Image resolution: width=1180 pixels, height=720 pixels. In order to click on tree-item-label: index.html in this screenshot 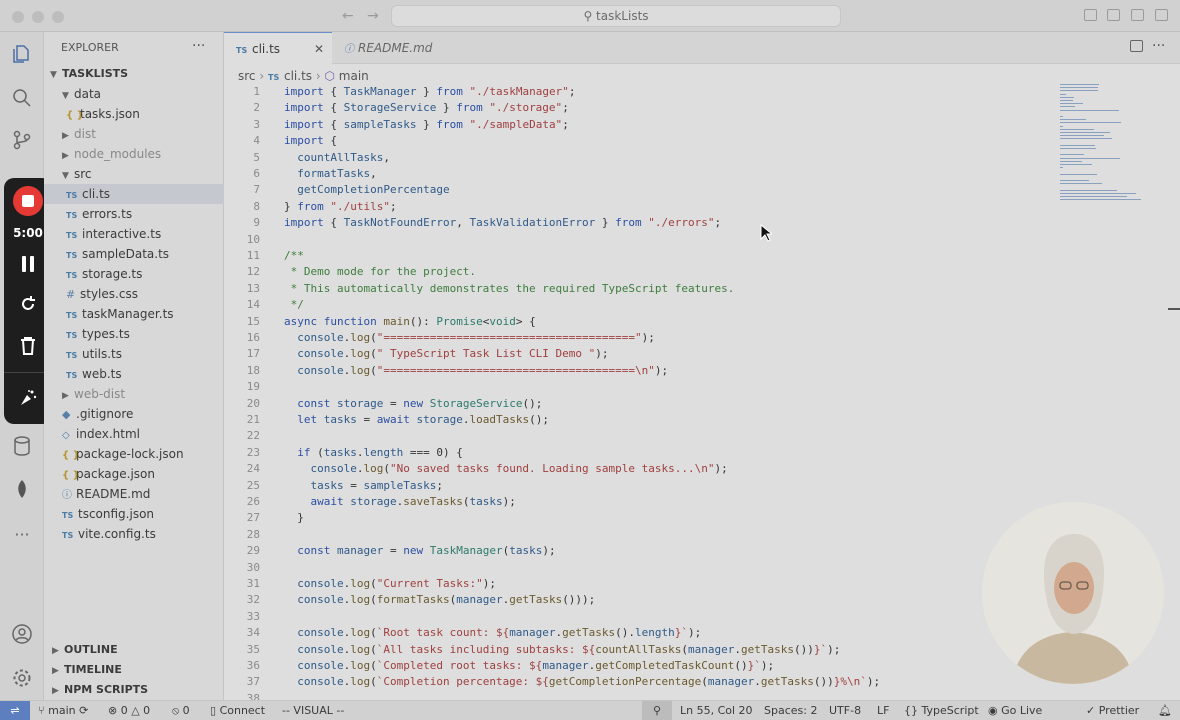, I will do `click(108, 434)`.